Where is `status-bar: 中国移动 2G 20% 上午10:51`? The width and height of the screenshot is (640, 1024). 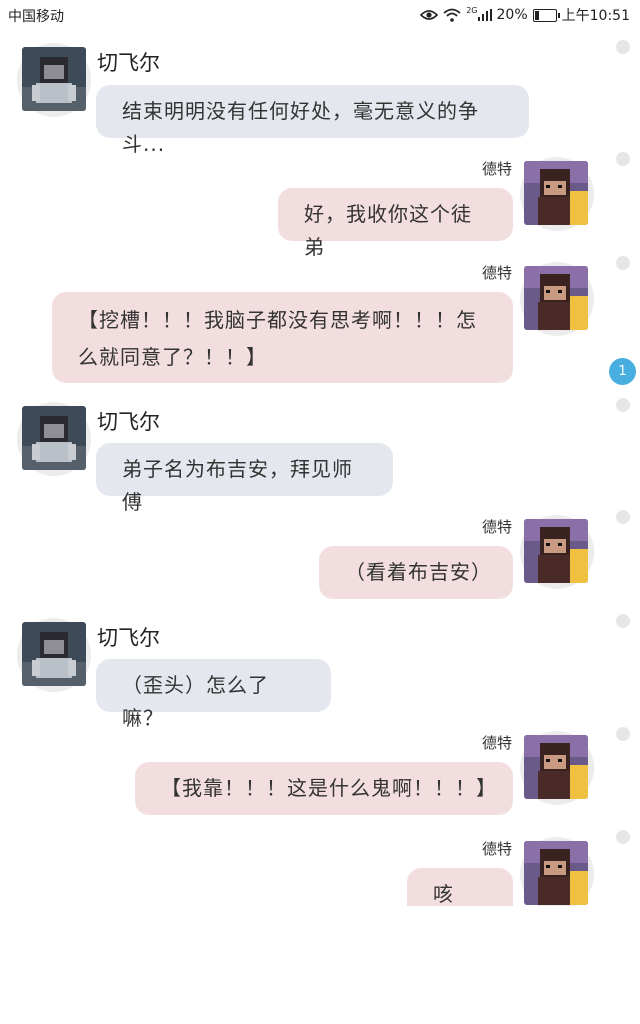
status-bar: 中国移动 2G 20% 上午10:51 is located at coordinates (320, 15).